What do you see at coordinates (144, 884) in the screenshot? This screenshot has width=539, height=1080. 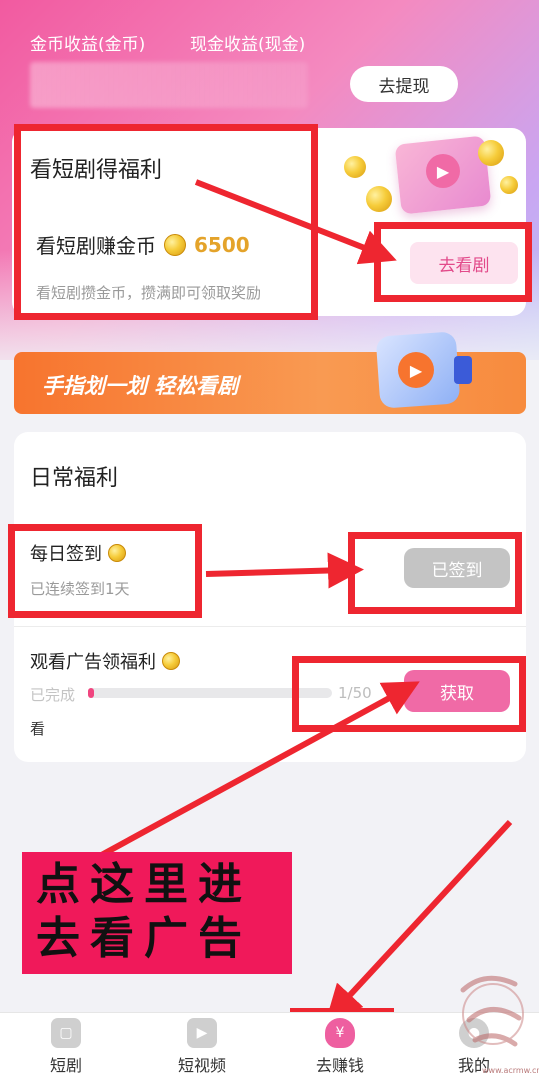 I see `callout-line-1: 点这里进` at bounding box center [144, 884].